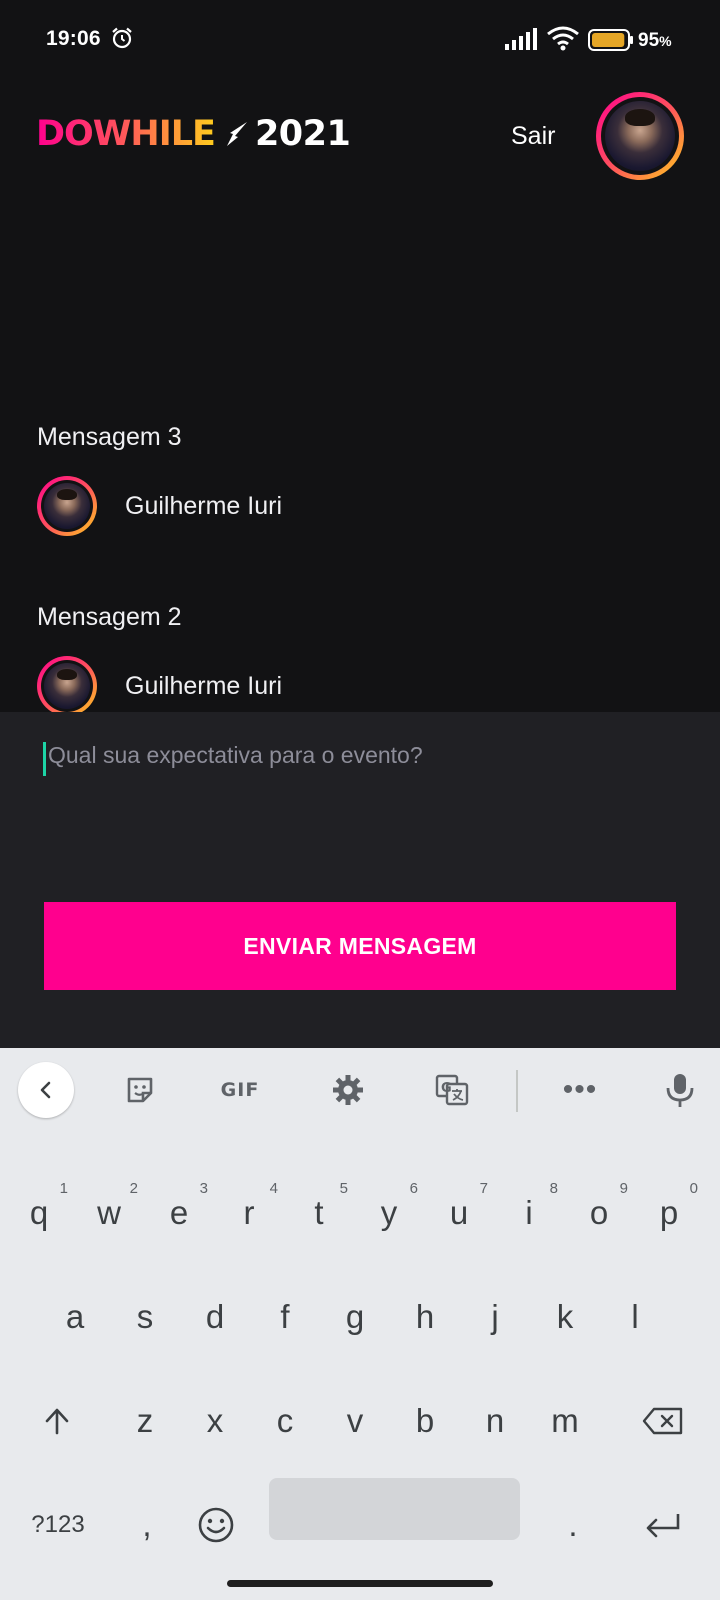 The height and width of the screenshot is (1600, 720). Describe the element at coordinates (360, 802) in the screenshot. I see `message-input` at that location.